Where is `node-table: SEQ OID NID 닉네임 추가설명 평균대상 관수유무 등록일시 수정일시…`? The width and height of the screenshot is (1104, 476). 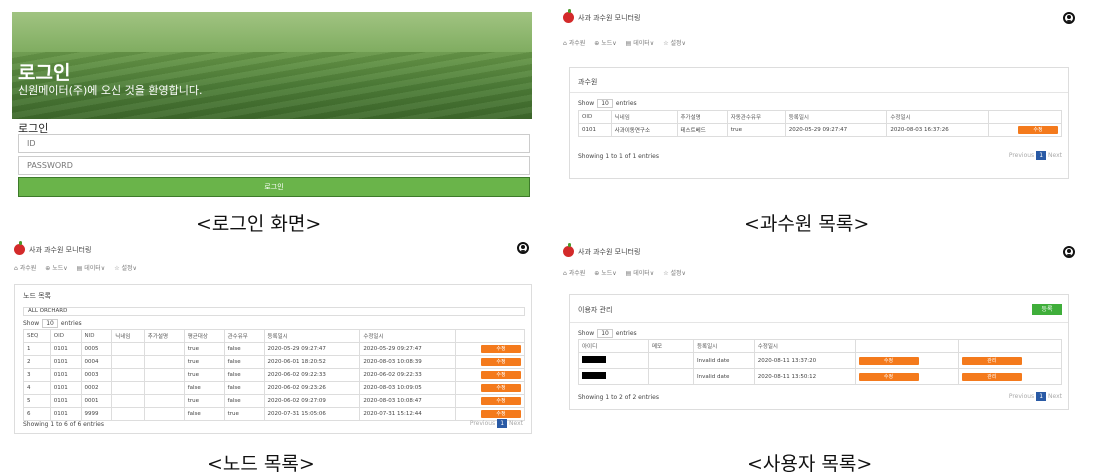 node-table: SEQ OID NID 닉네임 추가설명 평균대상 관수유무 등록일시 수정일시… is located at coordinates (274, 375).